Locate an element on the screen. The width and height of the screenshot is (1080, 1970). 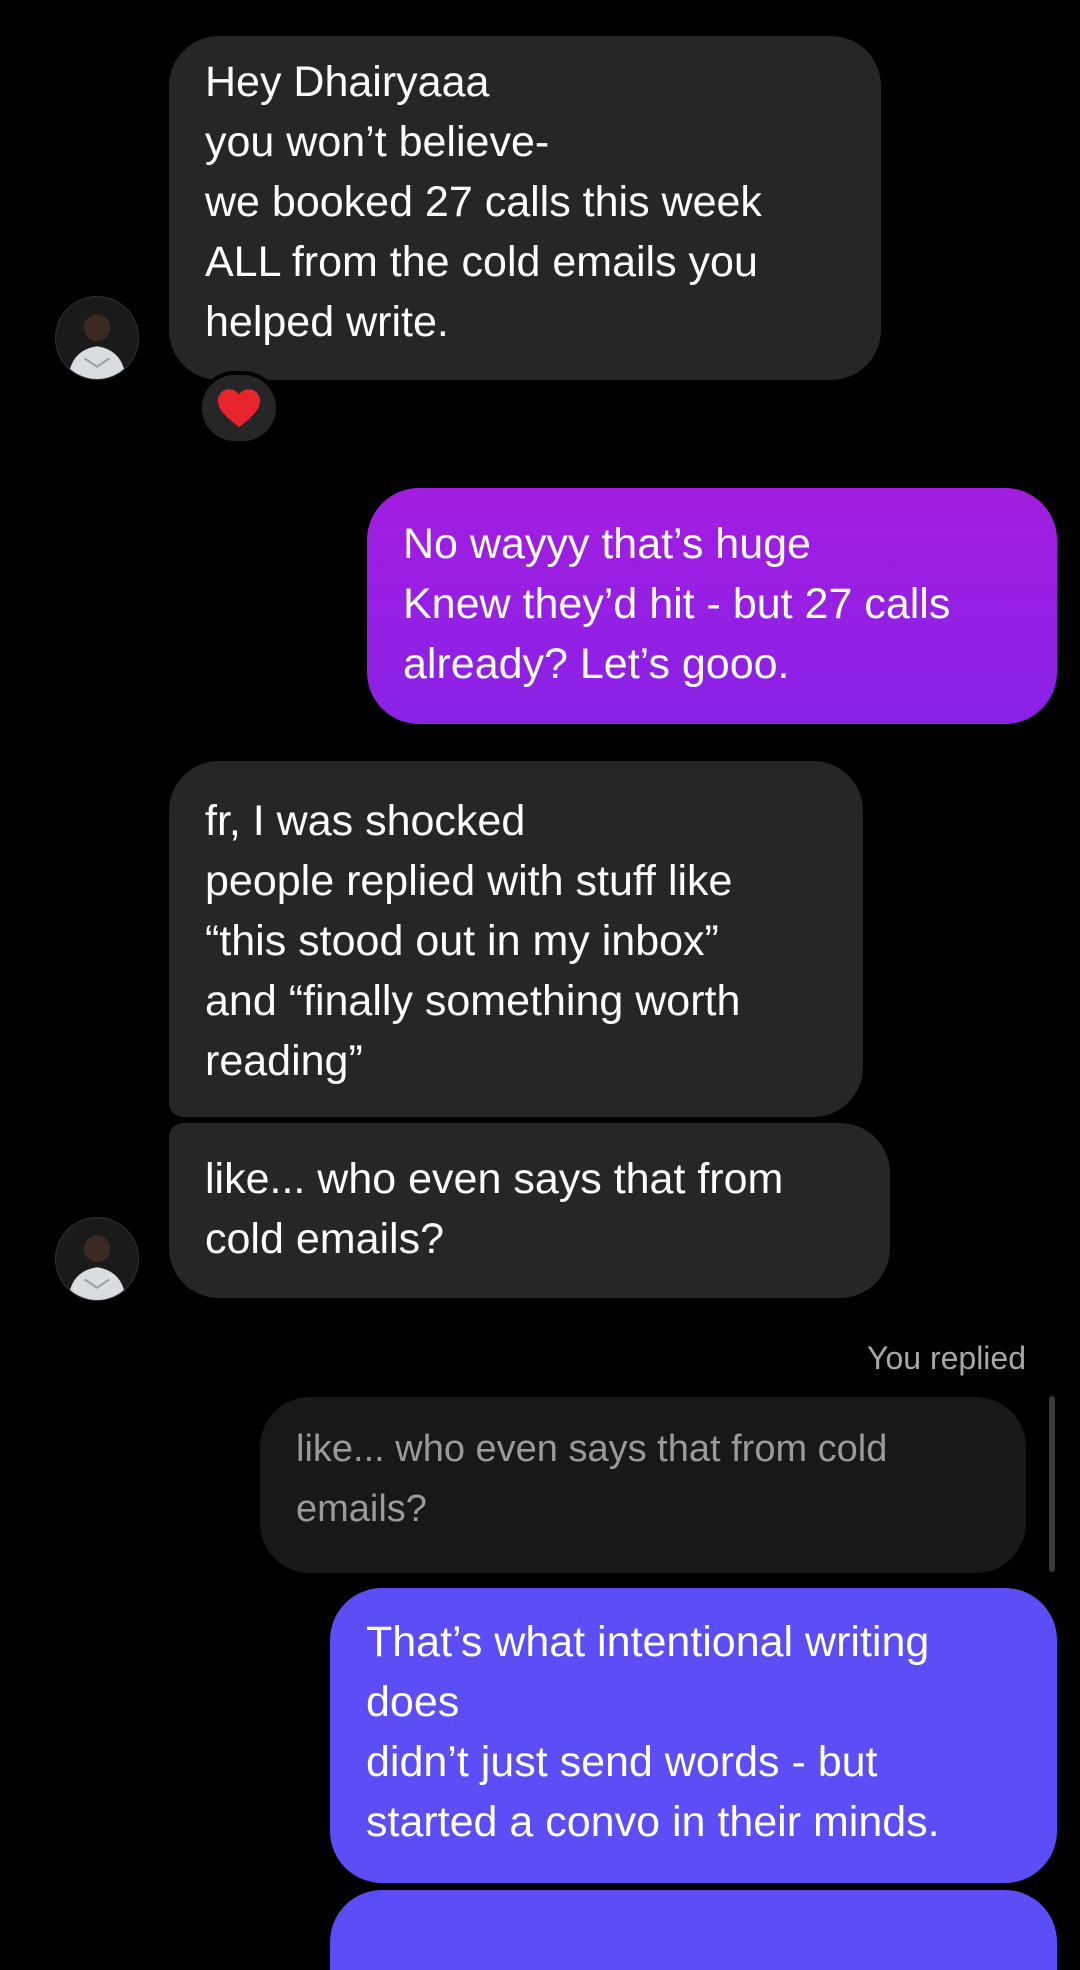
message-bubble-outgoing-partial is located at coordinates (693, 1930).